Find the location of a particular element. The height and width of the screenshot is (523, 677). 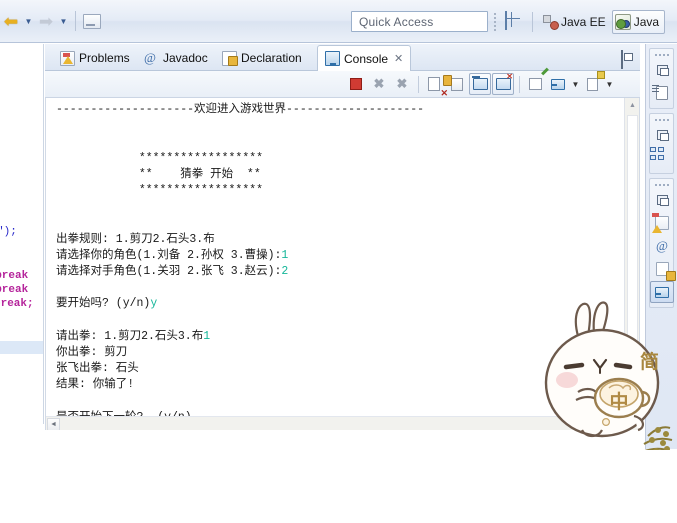

tab-javadoc: @ Javadoc is located at coordinates (176, 58).